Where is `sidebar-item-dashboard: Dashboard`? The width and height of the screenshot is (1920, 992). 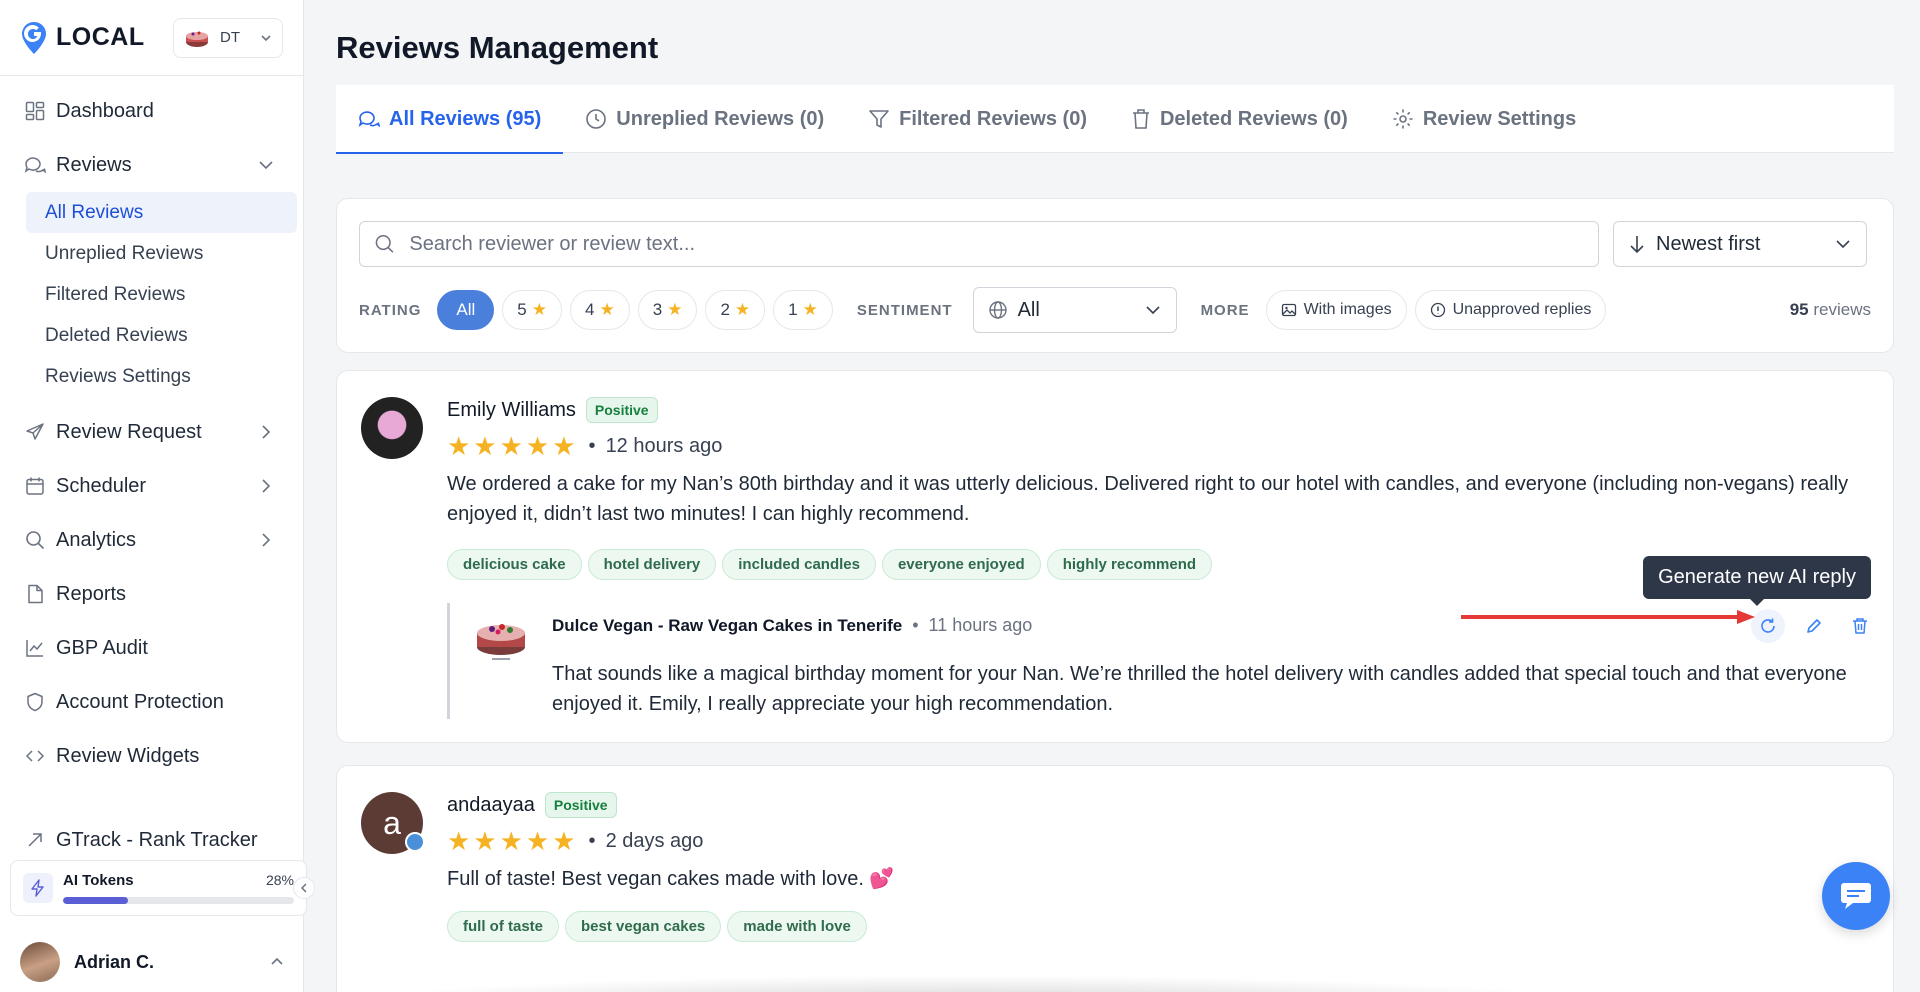 sidebar-item-dashboard: Dashboard is located at coordinates (151, 111).